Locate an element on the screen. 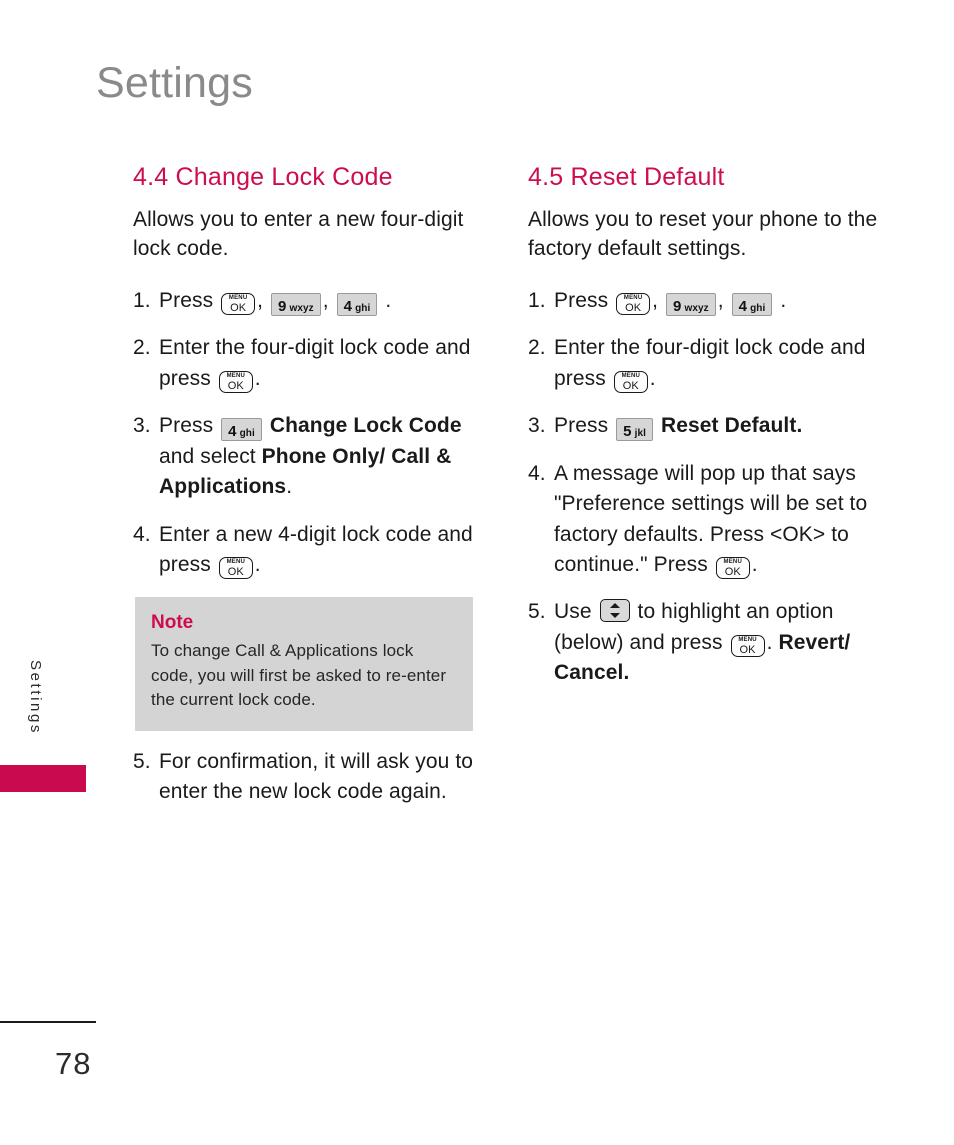 Image resolution: width=954 pixels, height=1145 pixels. side-tab-marker is located at coordinates (43, 778).